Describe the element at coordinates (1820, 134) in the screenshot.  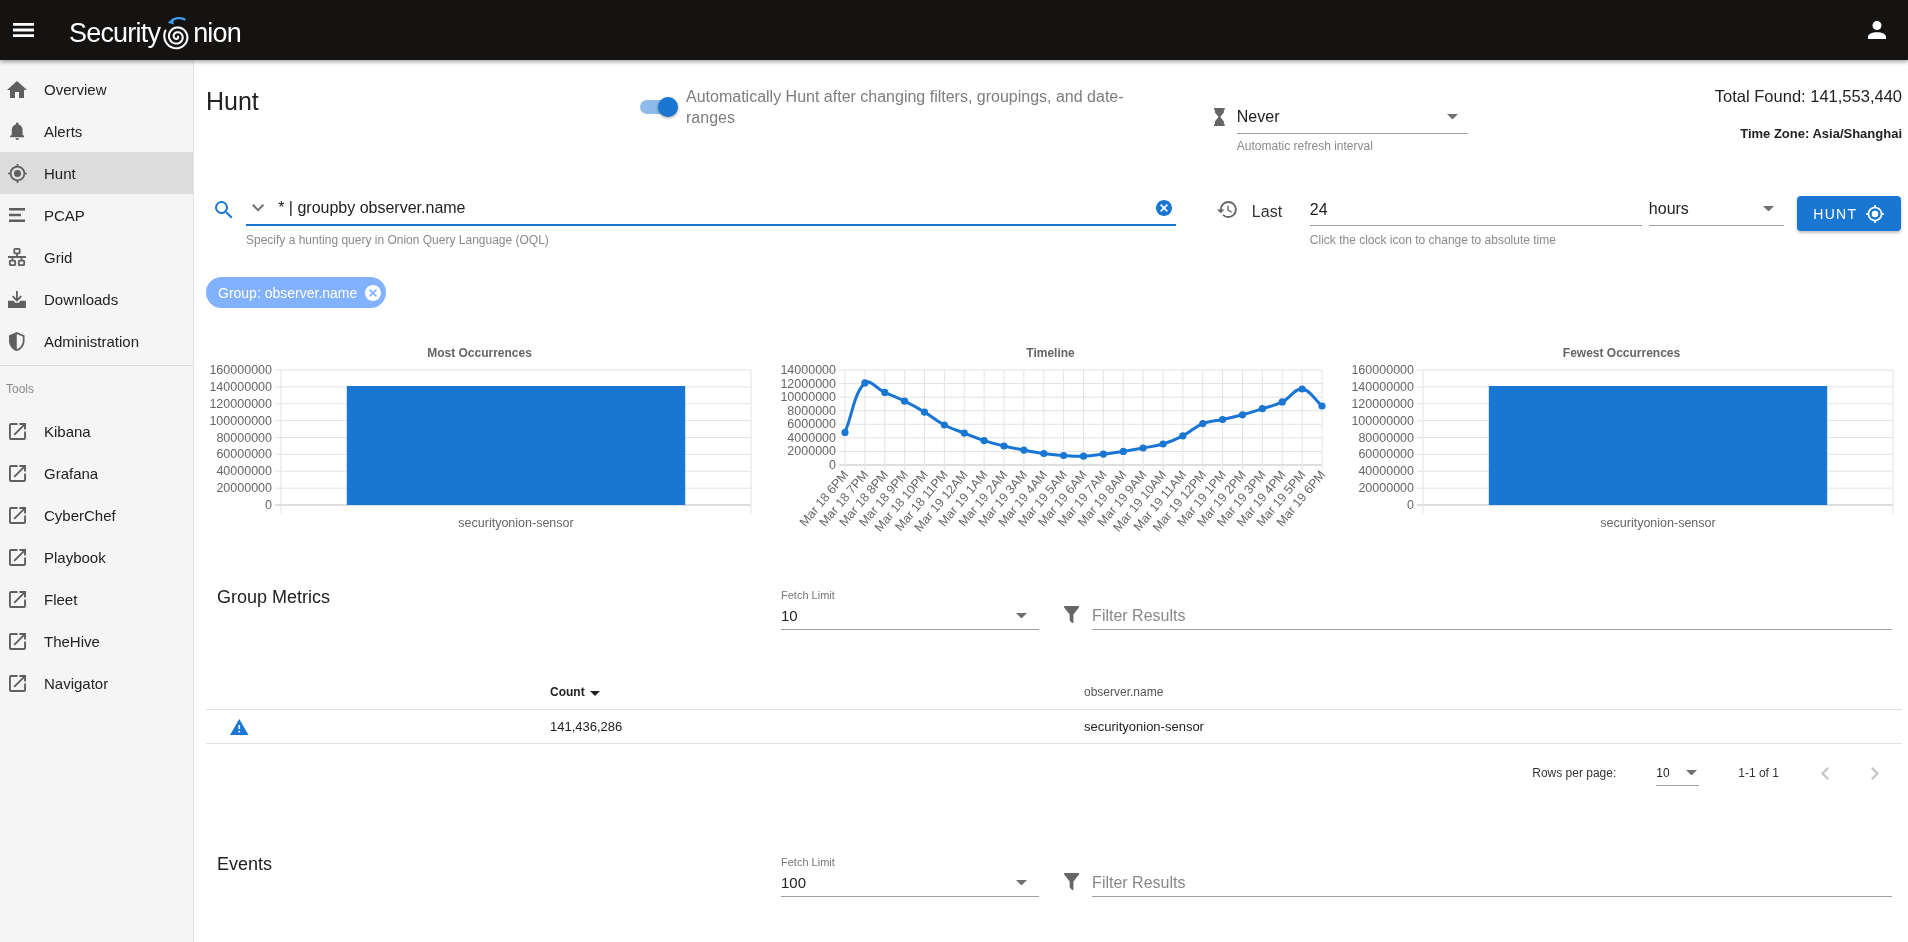
I see `time-zone: Time Zone: Asia/Shanghai` at that location.